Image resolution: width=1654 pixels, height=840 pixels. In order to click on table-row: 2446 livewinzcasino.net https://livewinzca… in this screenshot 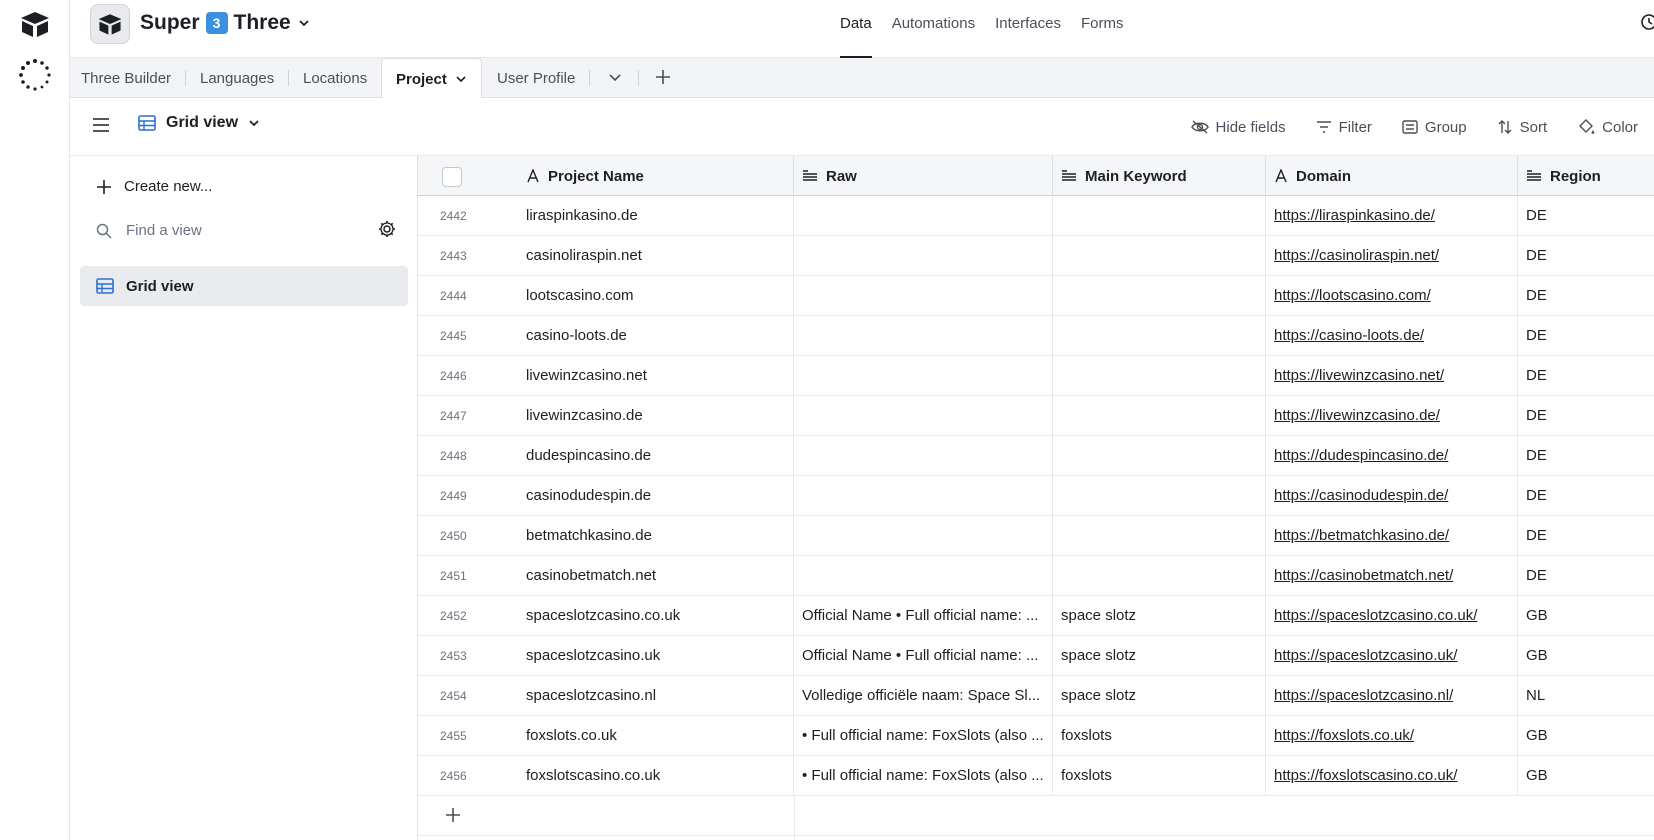, I will do `click(1036, 376)`.